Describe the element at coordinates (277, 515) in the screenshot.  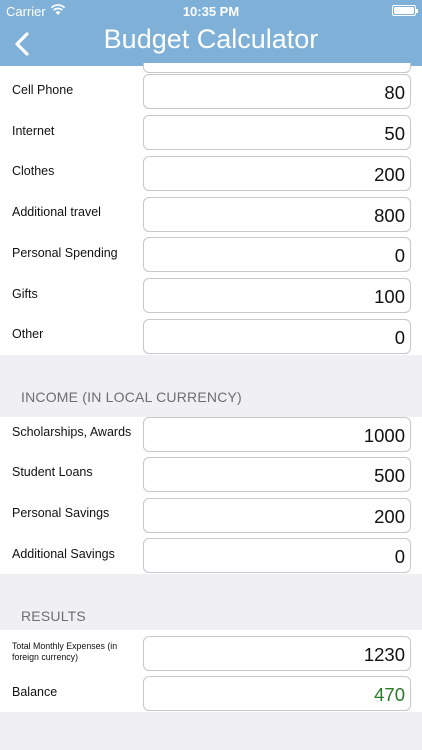
I see `personal-savings-field: 200` at that location.